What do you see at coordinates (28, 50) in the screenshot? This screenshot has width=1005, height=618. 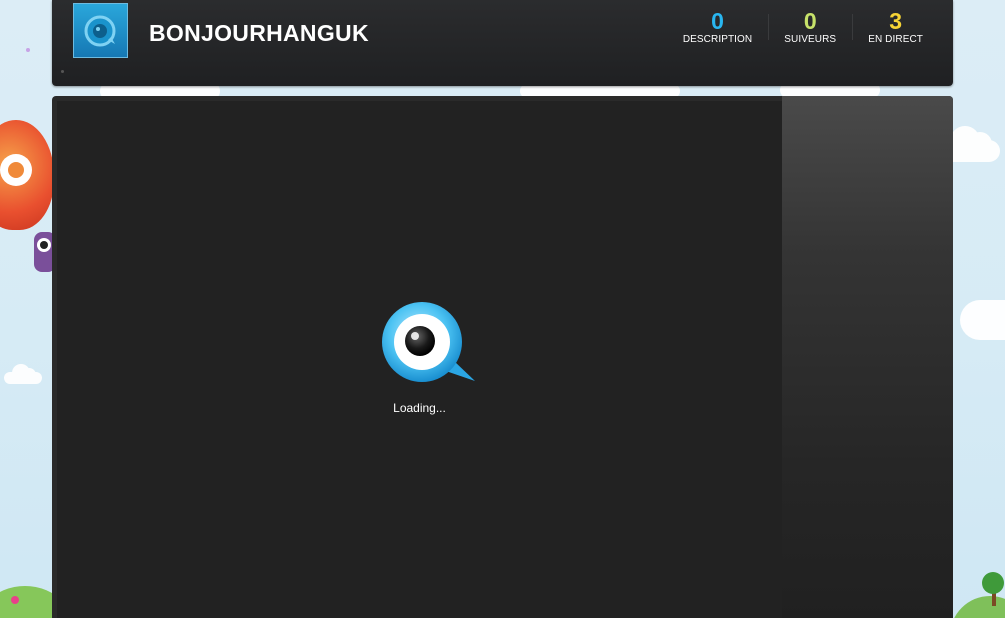 I see `sparkle-decoration` at bounding box center [28, 50].